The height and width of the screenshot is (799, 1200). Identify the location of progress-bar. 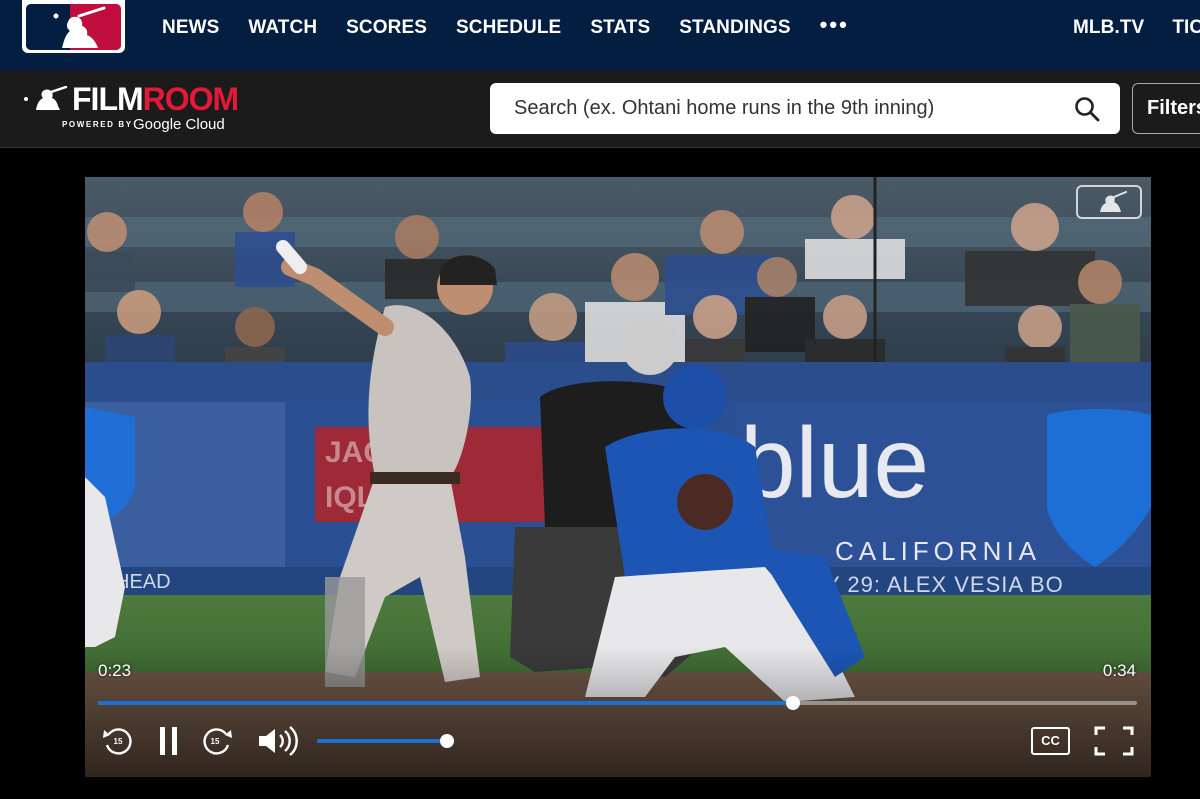
(617, 703).